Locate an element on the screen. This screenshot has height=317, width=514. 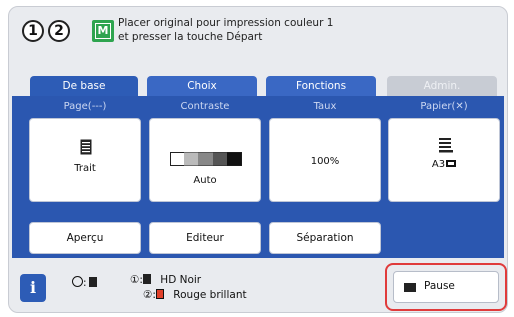
page-mode-tile: Trait is located at coordinates (85, 160).